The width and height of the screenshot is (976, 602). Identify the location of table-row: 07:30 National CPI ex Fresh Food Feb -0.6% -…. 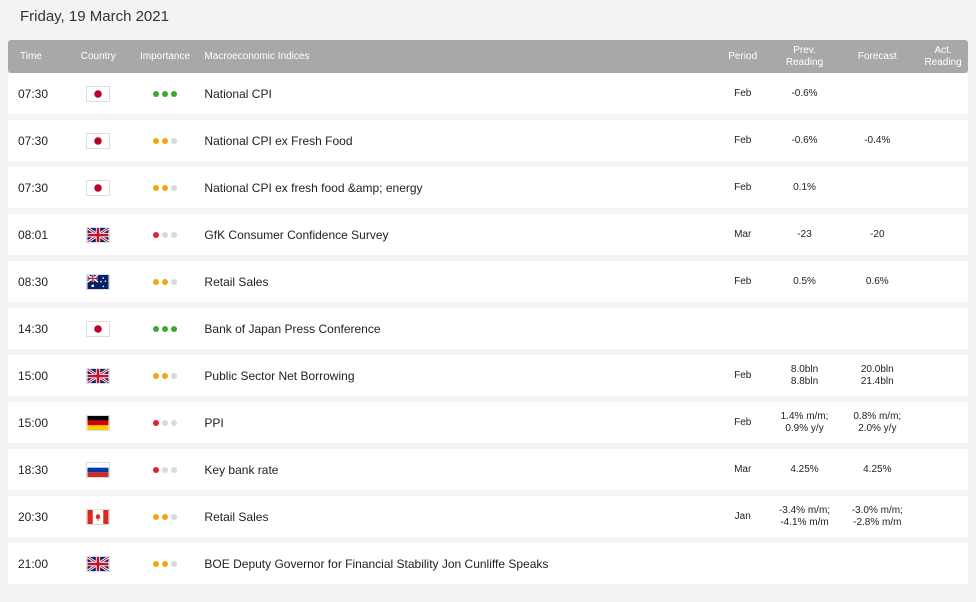
(488, 140).